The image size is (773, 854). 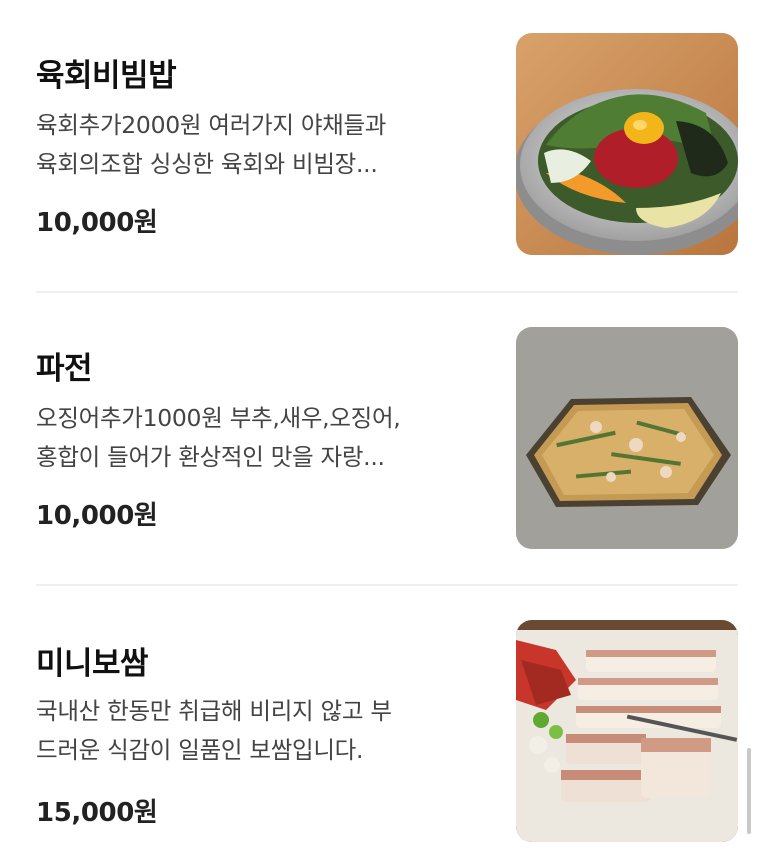 What do you see at coordinates (64, 369) in the screenshot?
I see `menu-item-title: 파전` at bounding box center [64, 369].